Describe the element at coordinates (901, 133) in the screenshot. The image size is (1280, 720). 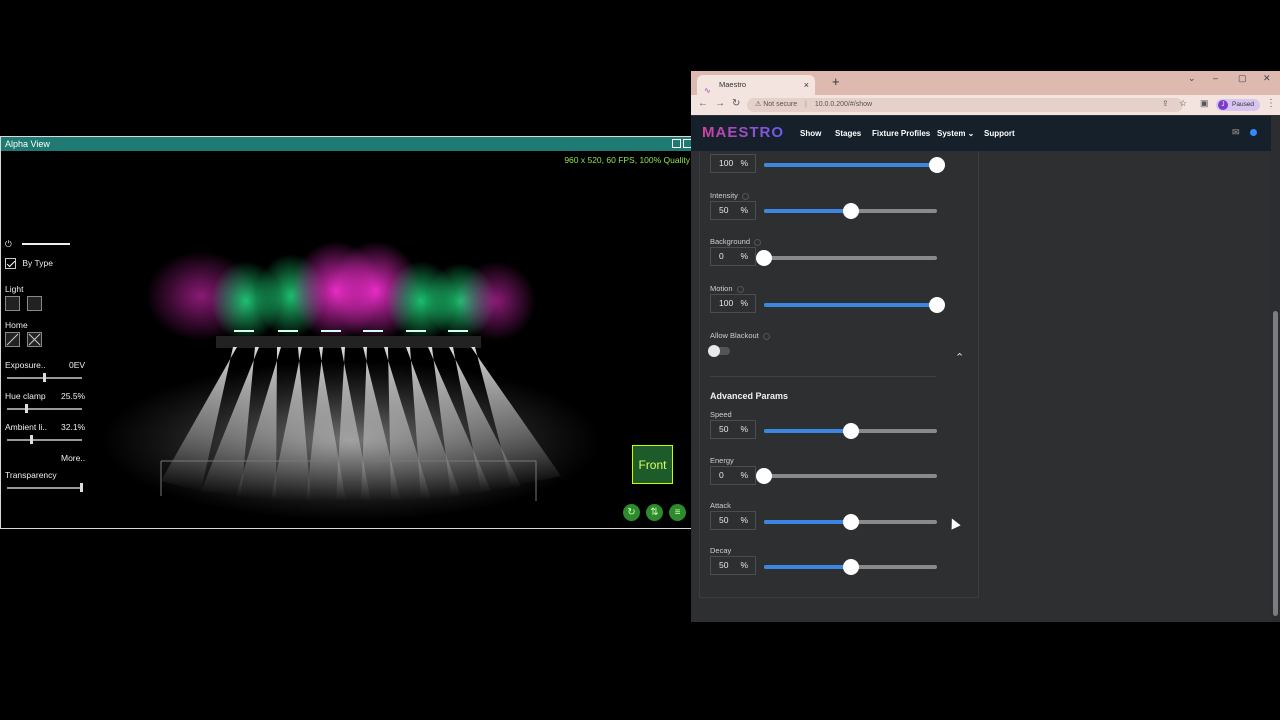
I see `nav-fixture-profiles: Fixture Profiles` at that location.